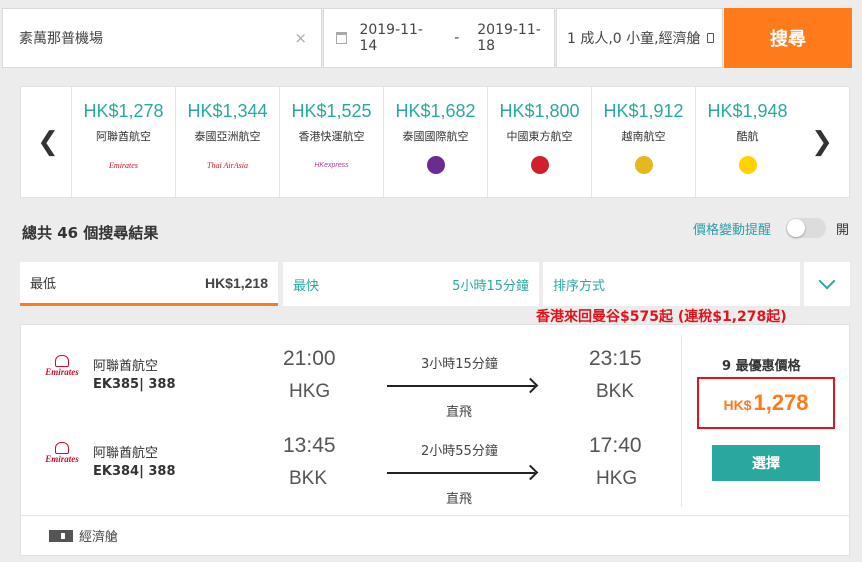 This screenshot has height=562, width=862. What do you see at coordinates (579, 286) in the screenshot?
I see `tab-sort-label: 排序方式` at bounding box center [579, 286].